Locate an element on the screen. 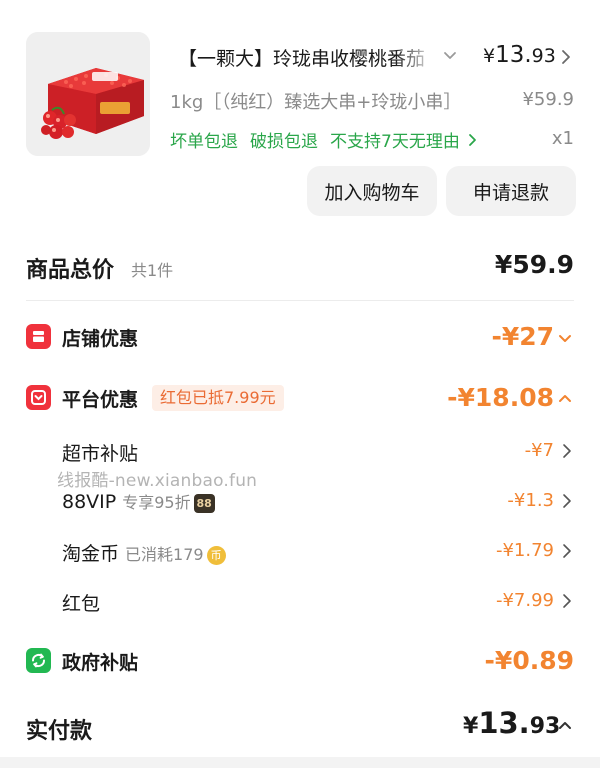 The image size is (600, 768). supermarket-subsidy-label: 超市补贴 is located at coordinates (100, 454).